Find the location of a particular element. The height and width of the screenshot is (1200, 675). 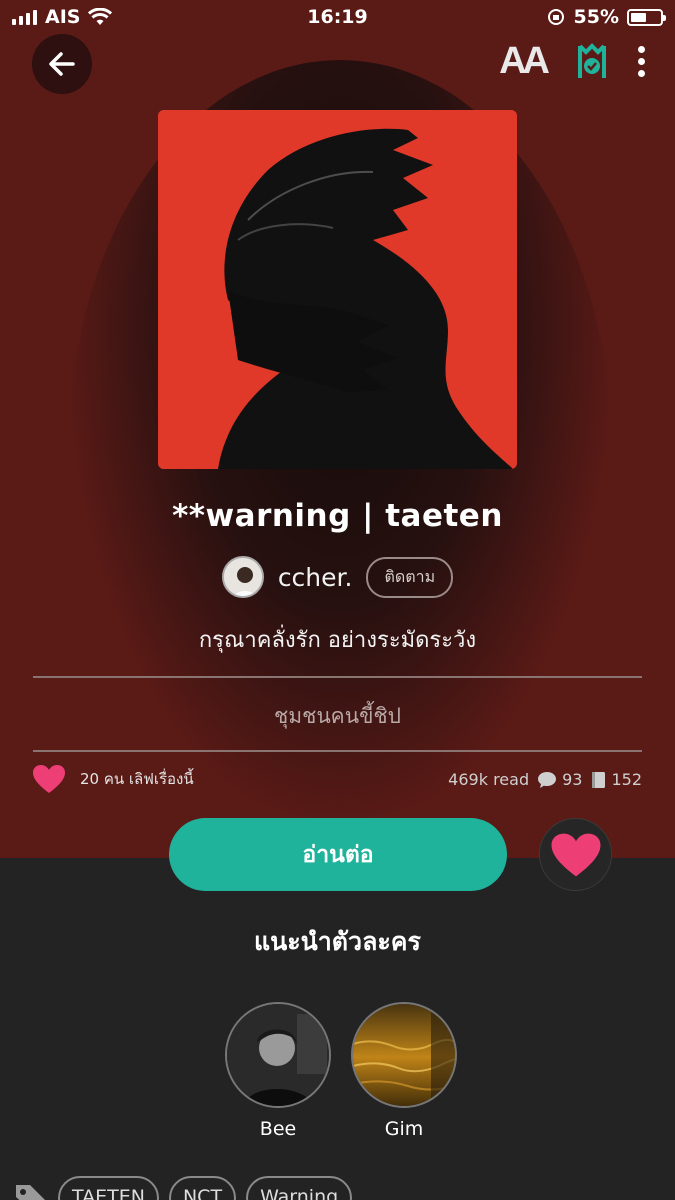

status-right: 55% is located at coordinates (606, 17).